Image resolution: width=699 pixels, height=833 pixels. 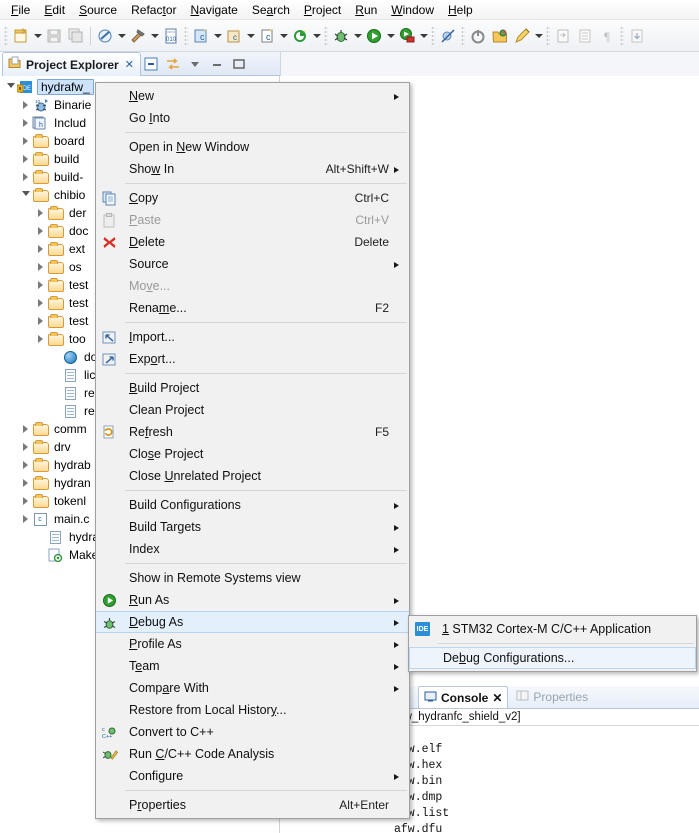 What do you see at coordinates (252, 147) in the screenshot?
I see `menu-item-open-in-new-window: Open in New Window` at bounding box center [252, 147].